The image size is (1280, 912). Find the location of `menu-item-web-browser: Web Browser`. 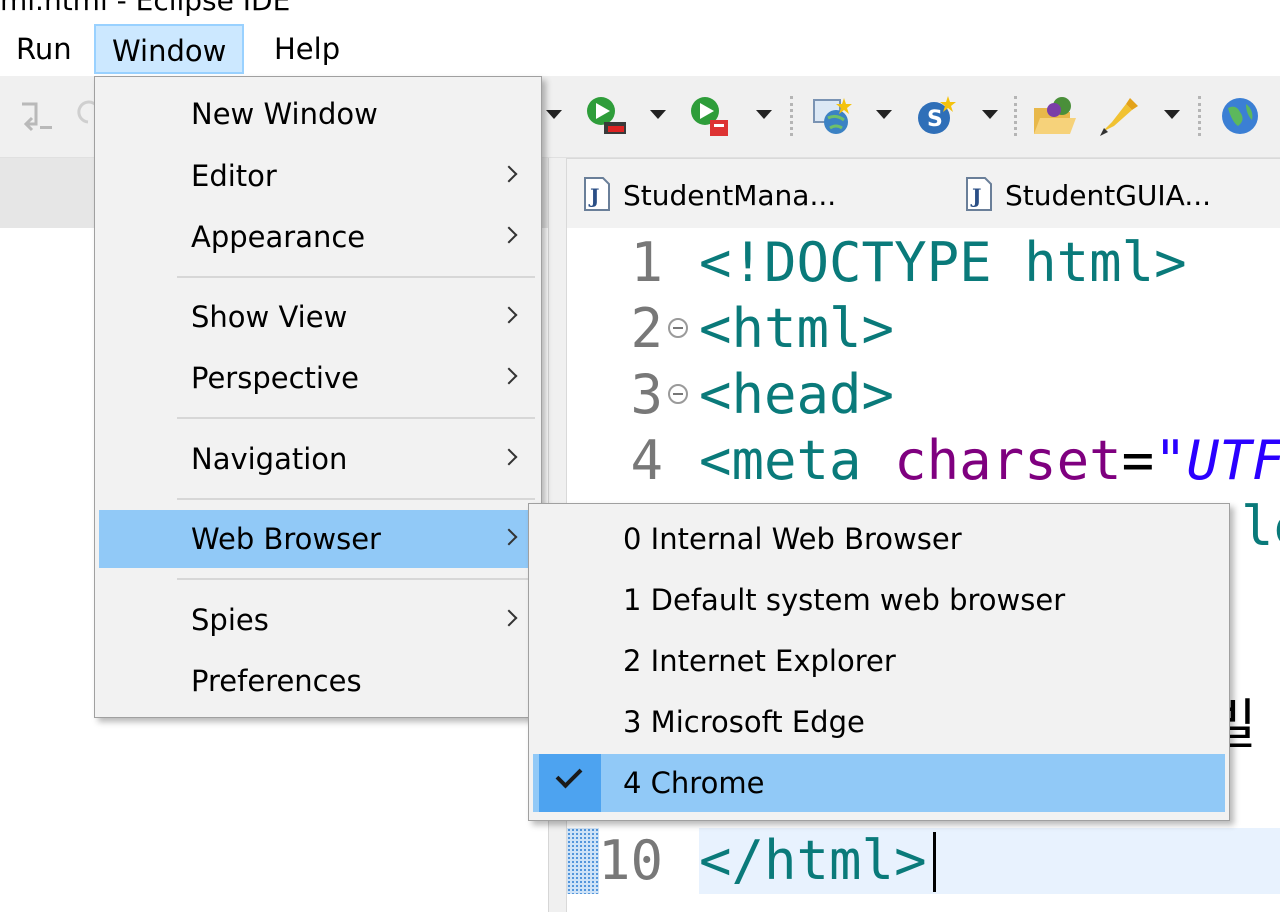

menu-item-web-browser: Web Browser is located at coordinates (318, 539).